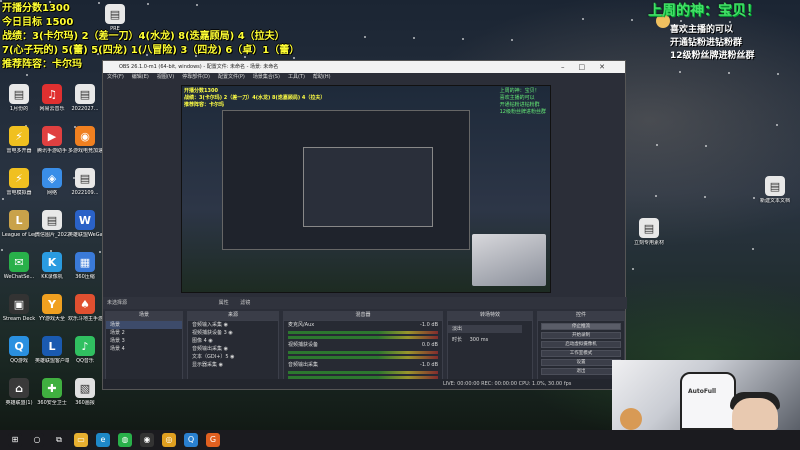  What do you see at coordinates (581, 353) in the screenshot?
I see `control-button: 工作室模式` at bounding box center [581, 353].